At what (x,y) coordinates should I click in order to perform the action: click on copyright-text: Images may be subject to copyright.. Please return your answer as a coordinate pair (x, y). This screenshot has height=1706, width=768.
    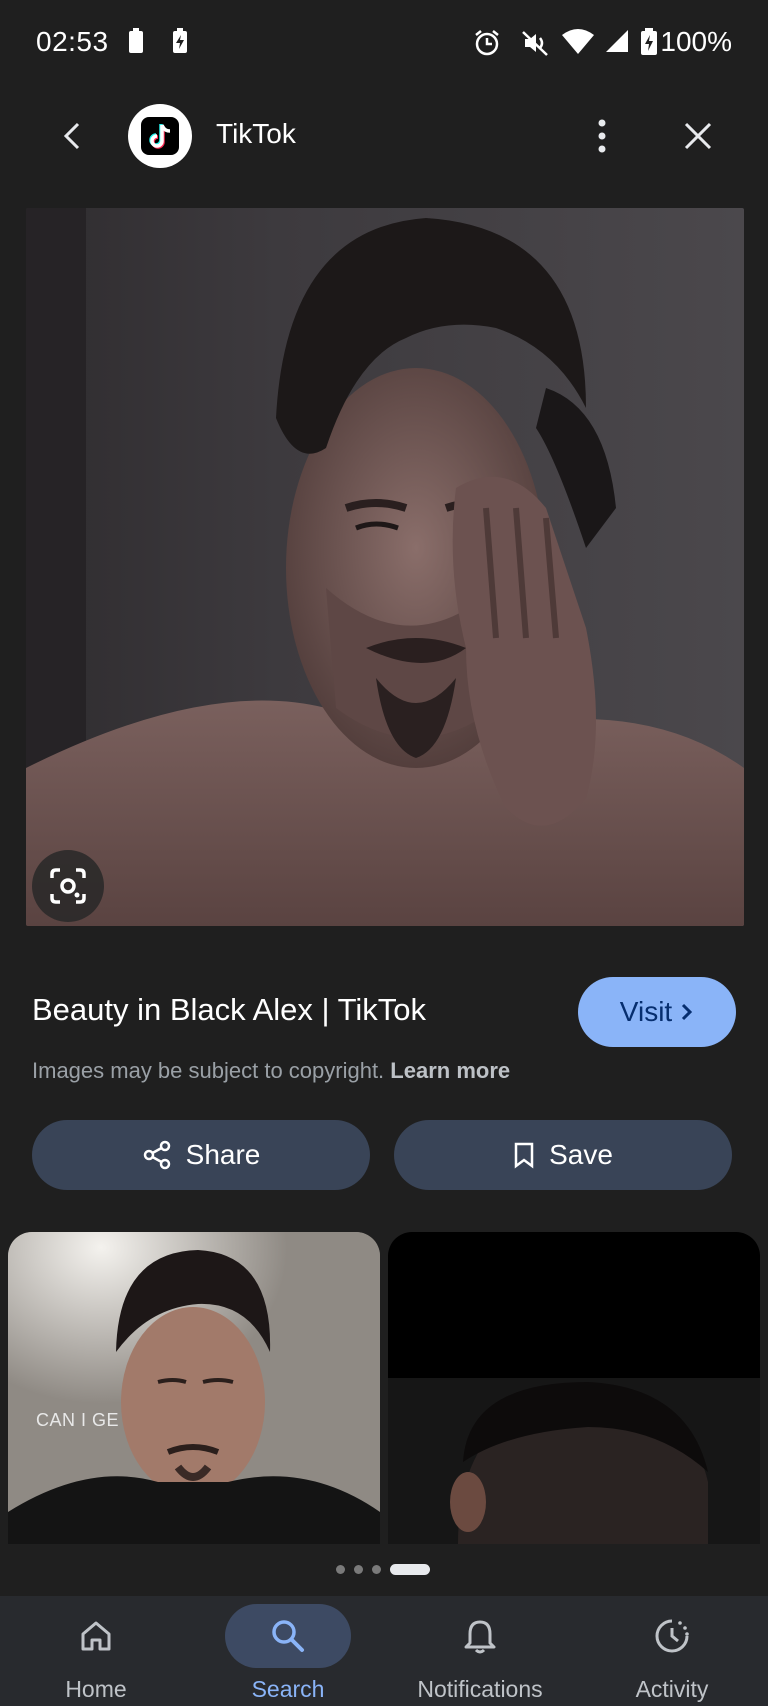
    Looking at the image, I should click on (208, 1070).